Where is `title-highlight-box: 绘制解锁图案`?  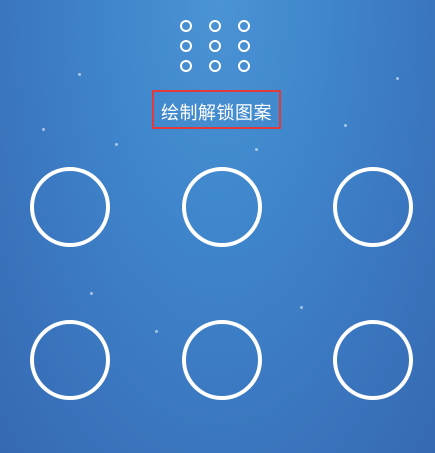
title-highlight-box: 绘制解锁图案 is located at coordinates (216, 109).